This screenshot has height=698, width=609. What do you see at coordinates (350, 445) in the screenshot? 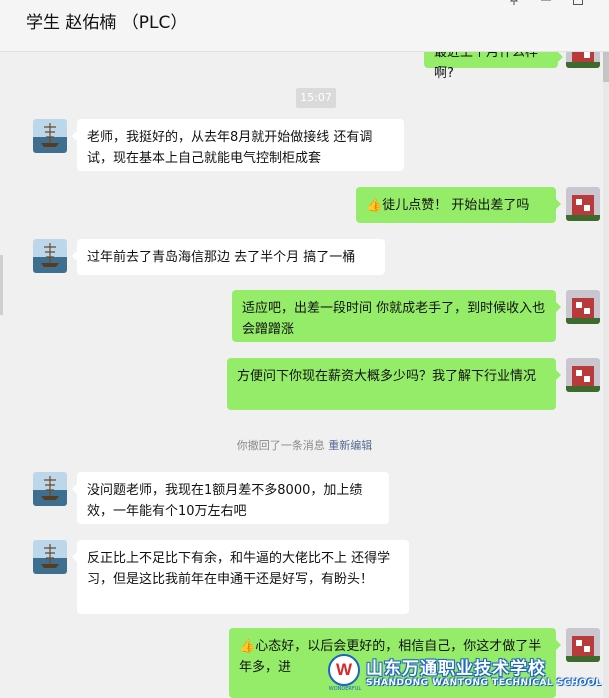
I see `re-edit-link: 重新编辑` at bounding box center [350, 445].